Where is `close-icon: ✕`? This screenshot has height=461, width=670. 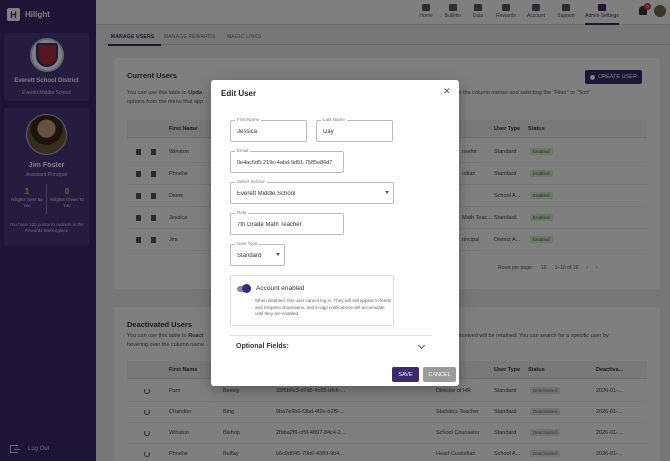 close-icon: ✕ is located at coordinates (447, 91).